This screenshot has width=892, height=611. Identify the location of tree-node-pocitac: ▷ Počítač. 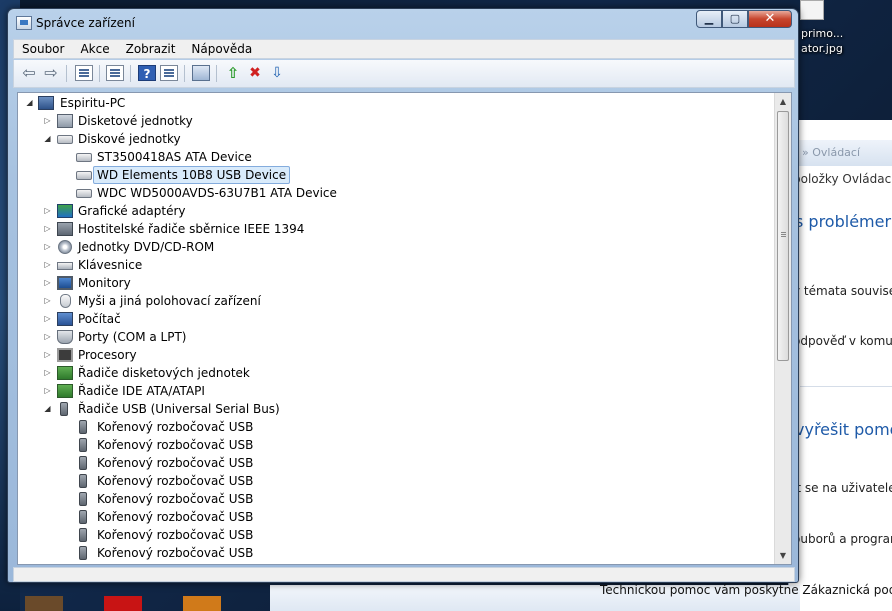
(395, 319).